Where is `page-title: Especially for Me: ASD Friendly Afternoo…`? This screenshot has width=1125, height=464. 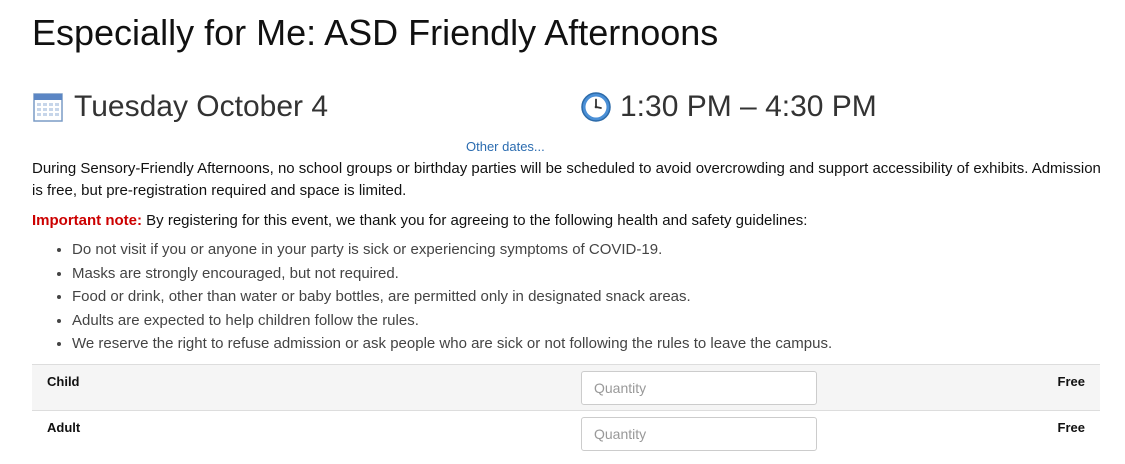 page-title: Especially for Me: ASD Friendly Afternoo… is located at coordinates (375, 32).